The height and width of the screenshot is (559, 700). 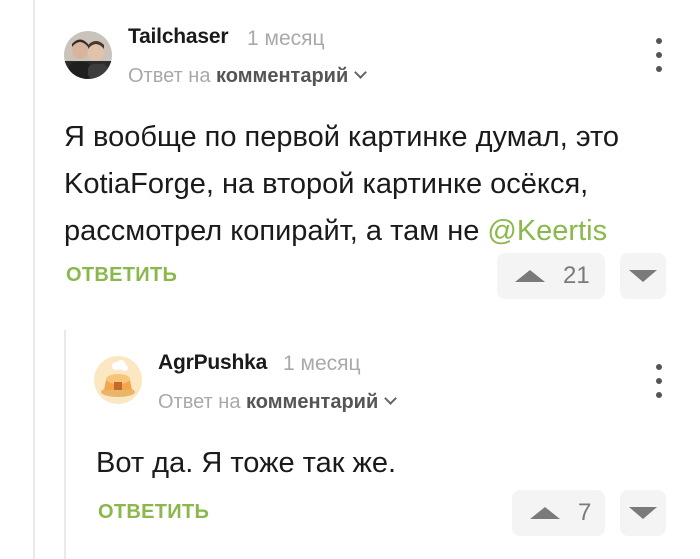 I want to click on upvote-button: 7, so click(x=558, y=513).